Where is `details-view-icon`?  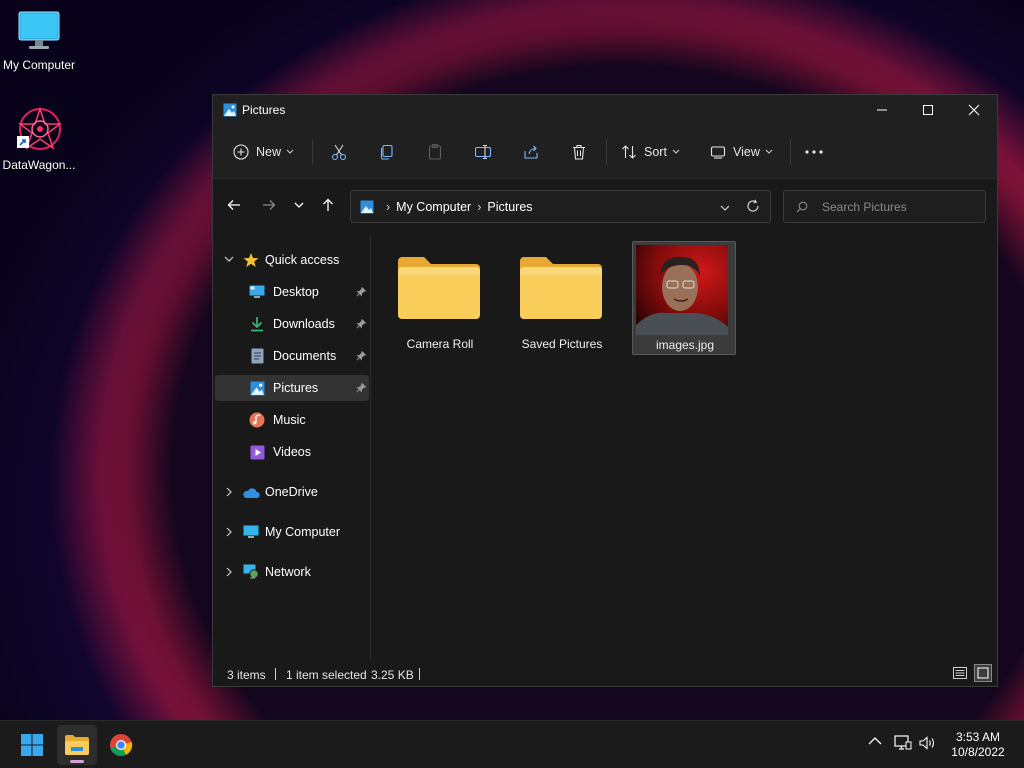 details-view-icon is located at coordinates (960, 673).